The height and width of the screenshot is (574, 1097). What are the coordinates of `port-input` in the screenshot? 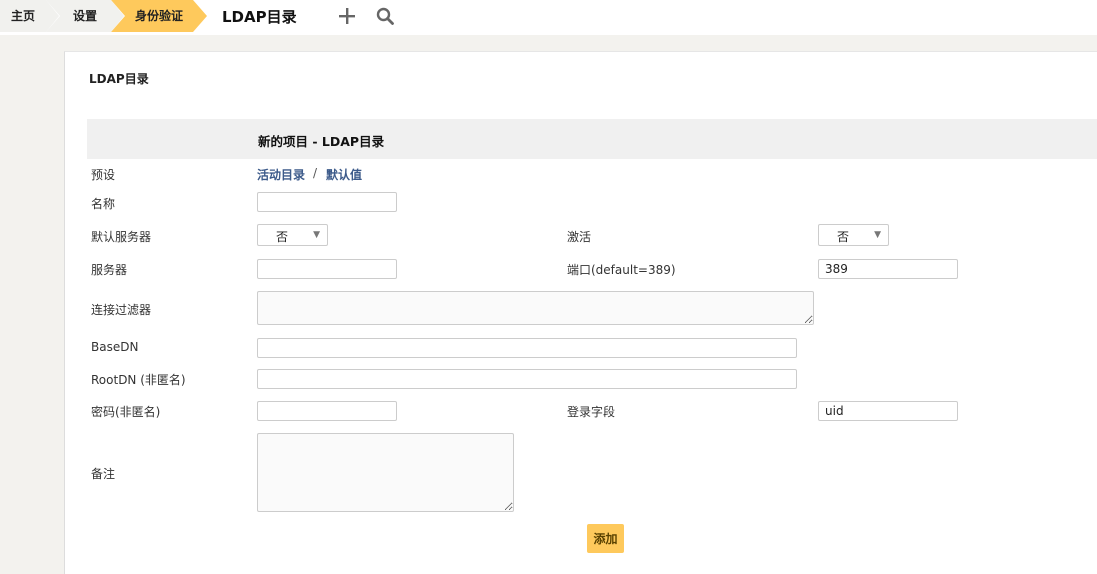 It's located at (888, 269).